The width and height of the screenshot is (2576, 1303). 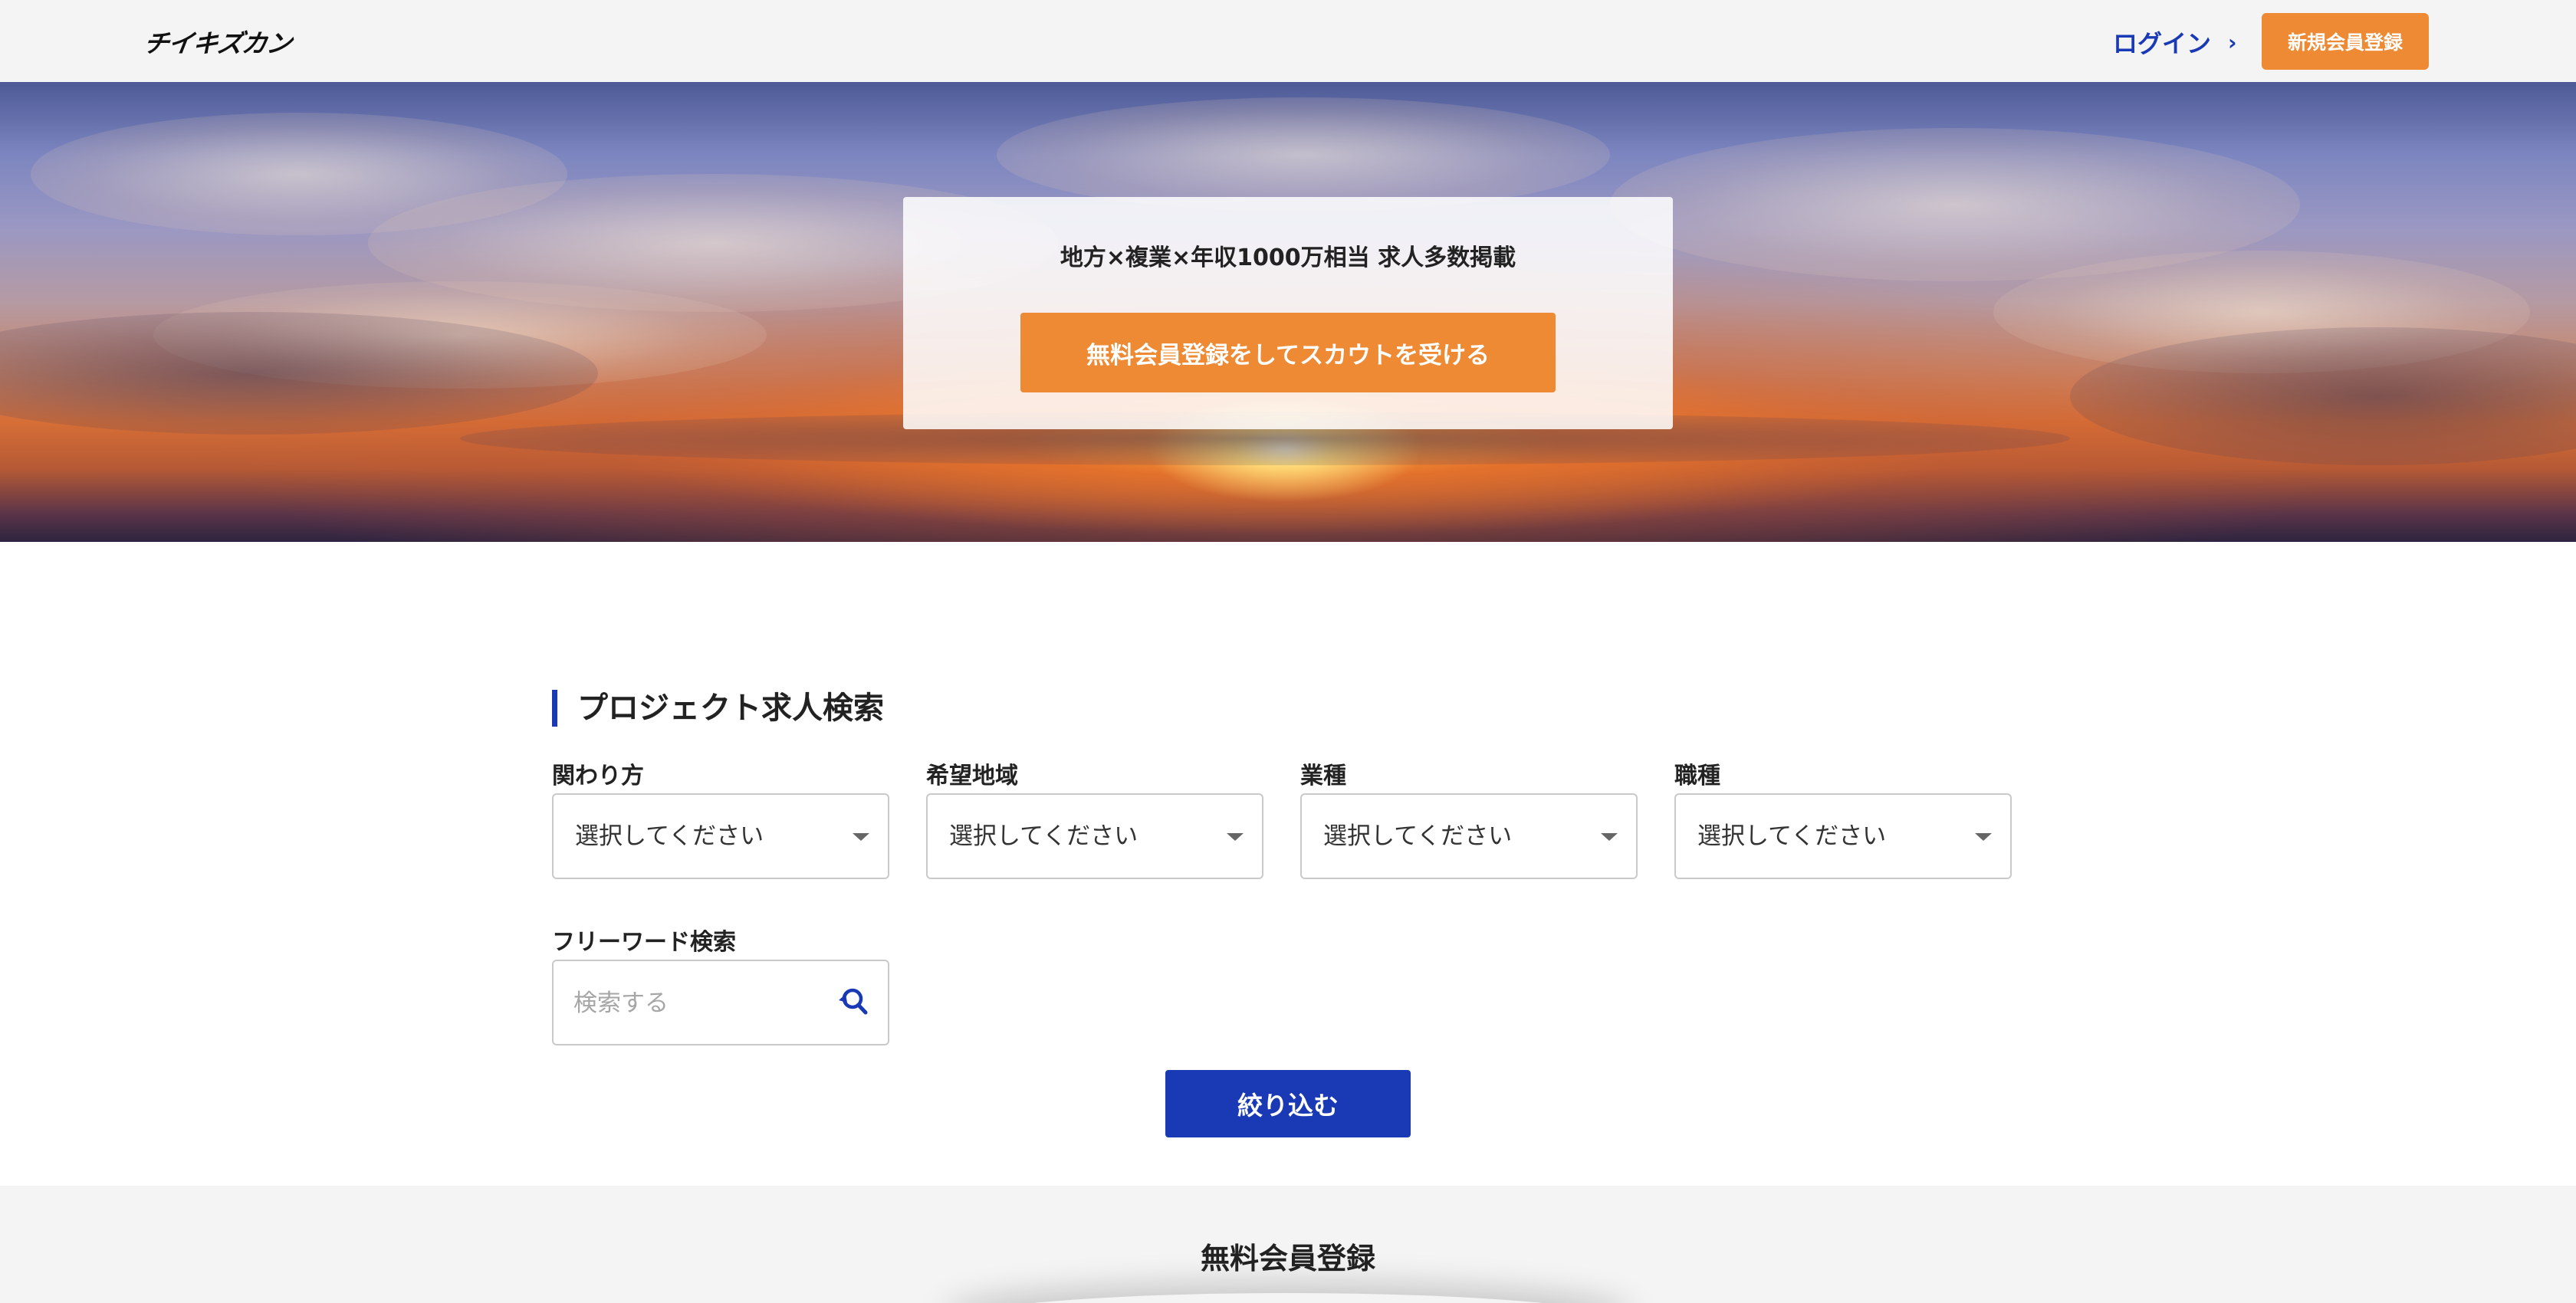 What do you see at coordinates (1288, 352) in the screenshot?
I see `signup-cta-button: 無料会員登録をしてスカウトを受ける` at bounding box center [1288, 352].